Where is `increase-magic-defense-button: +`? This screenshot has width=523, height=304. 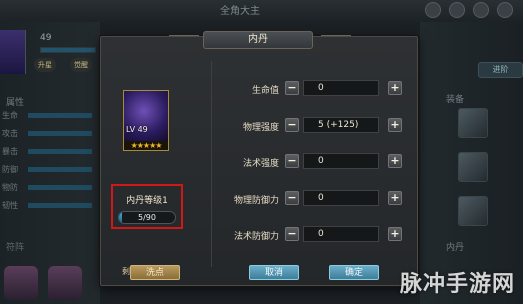 increase-magic-defense-button: + is located at coordinates (395, 234).